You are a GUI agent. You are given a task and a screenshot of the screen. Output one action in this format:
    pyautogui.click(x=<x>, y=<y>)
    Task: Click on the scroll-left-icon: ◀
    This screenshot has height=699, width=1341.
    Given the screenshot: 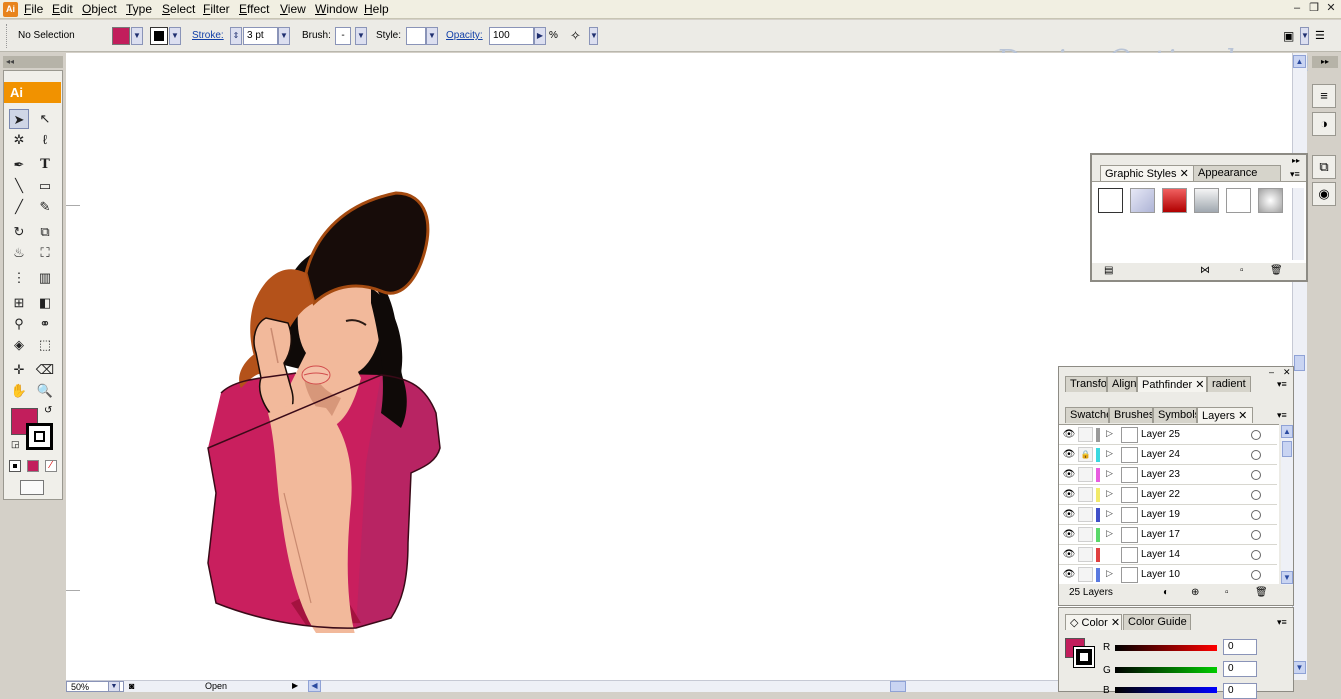 What is the action you would take?
    pyautogui.click(x=314, y=686)
    